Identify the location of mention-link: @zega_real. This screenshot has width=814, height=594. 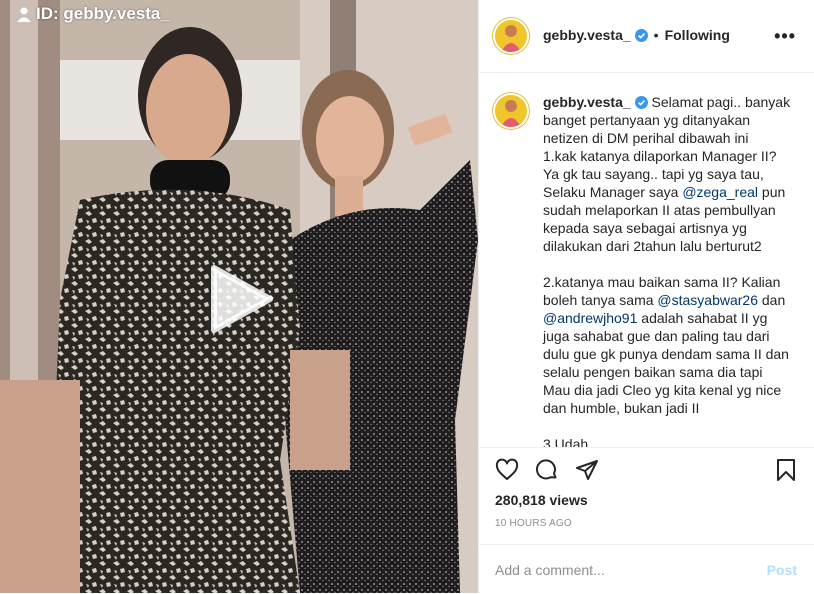
(720, 192).